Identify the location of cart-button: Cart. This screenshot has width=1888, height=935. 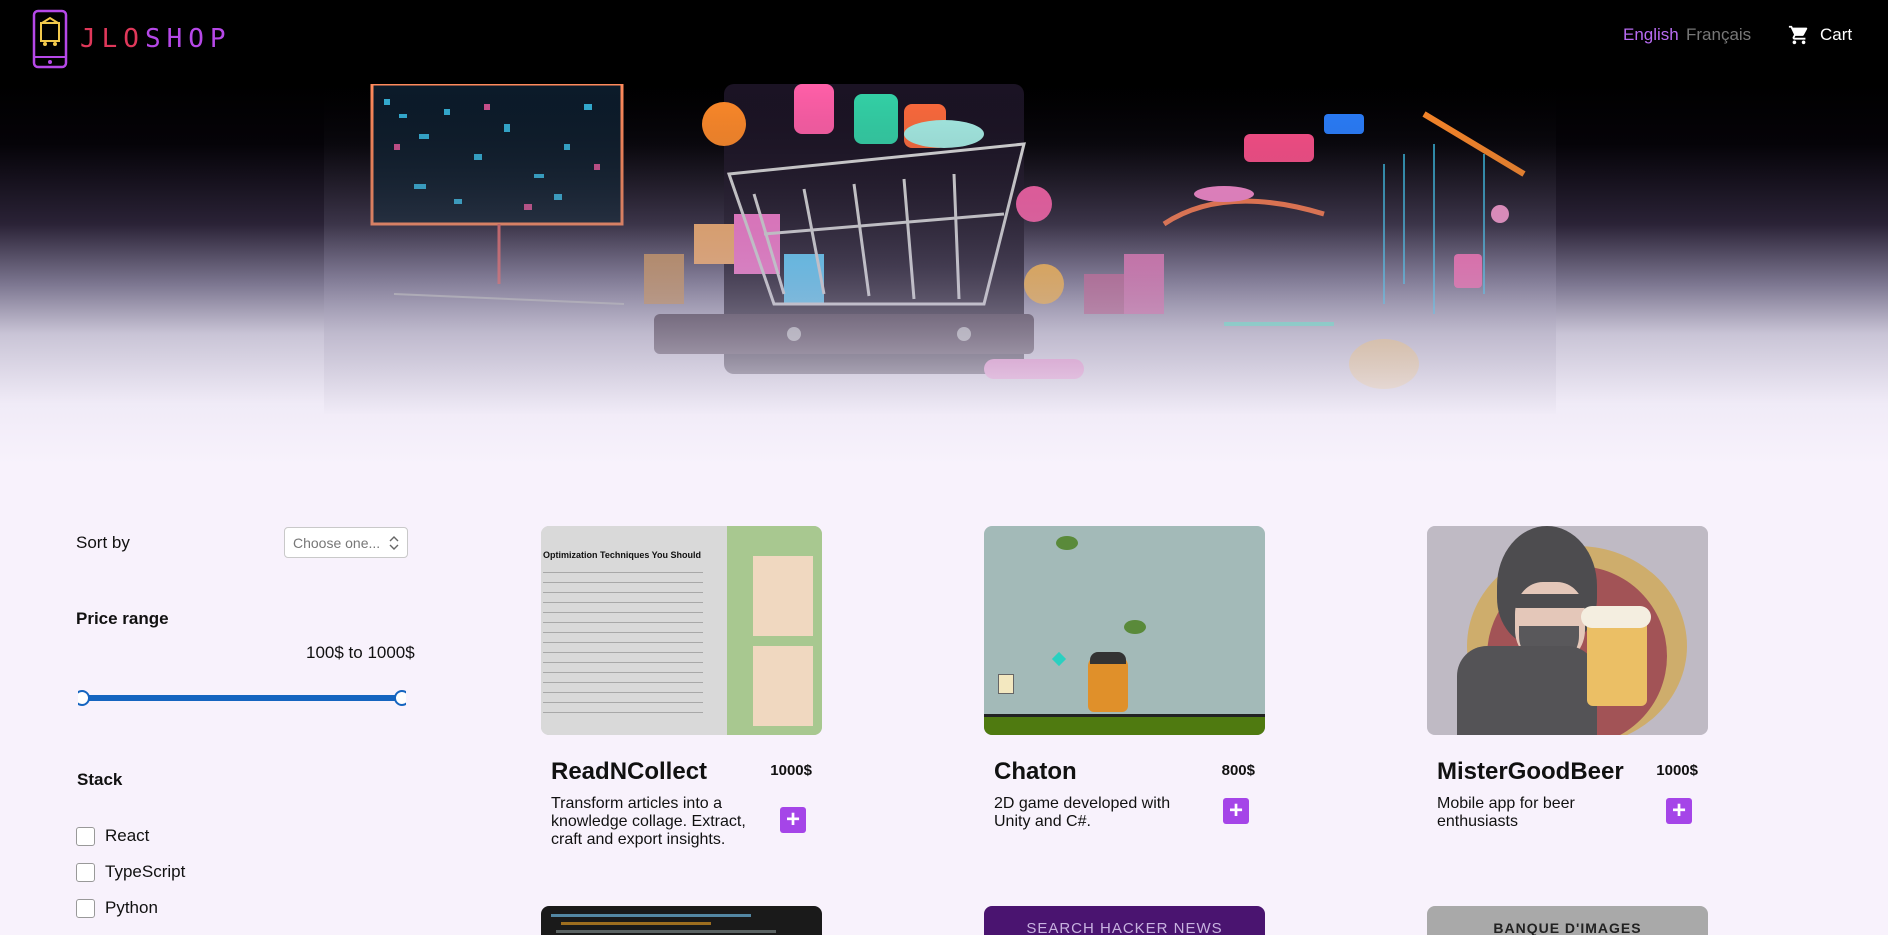
(1820, 35).